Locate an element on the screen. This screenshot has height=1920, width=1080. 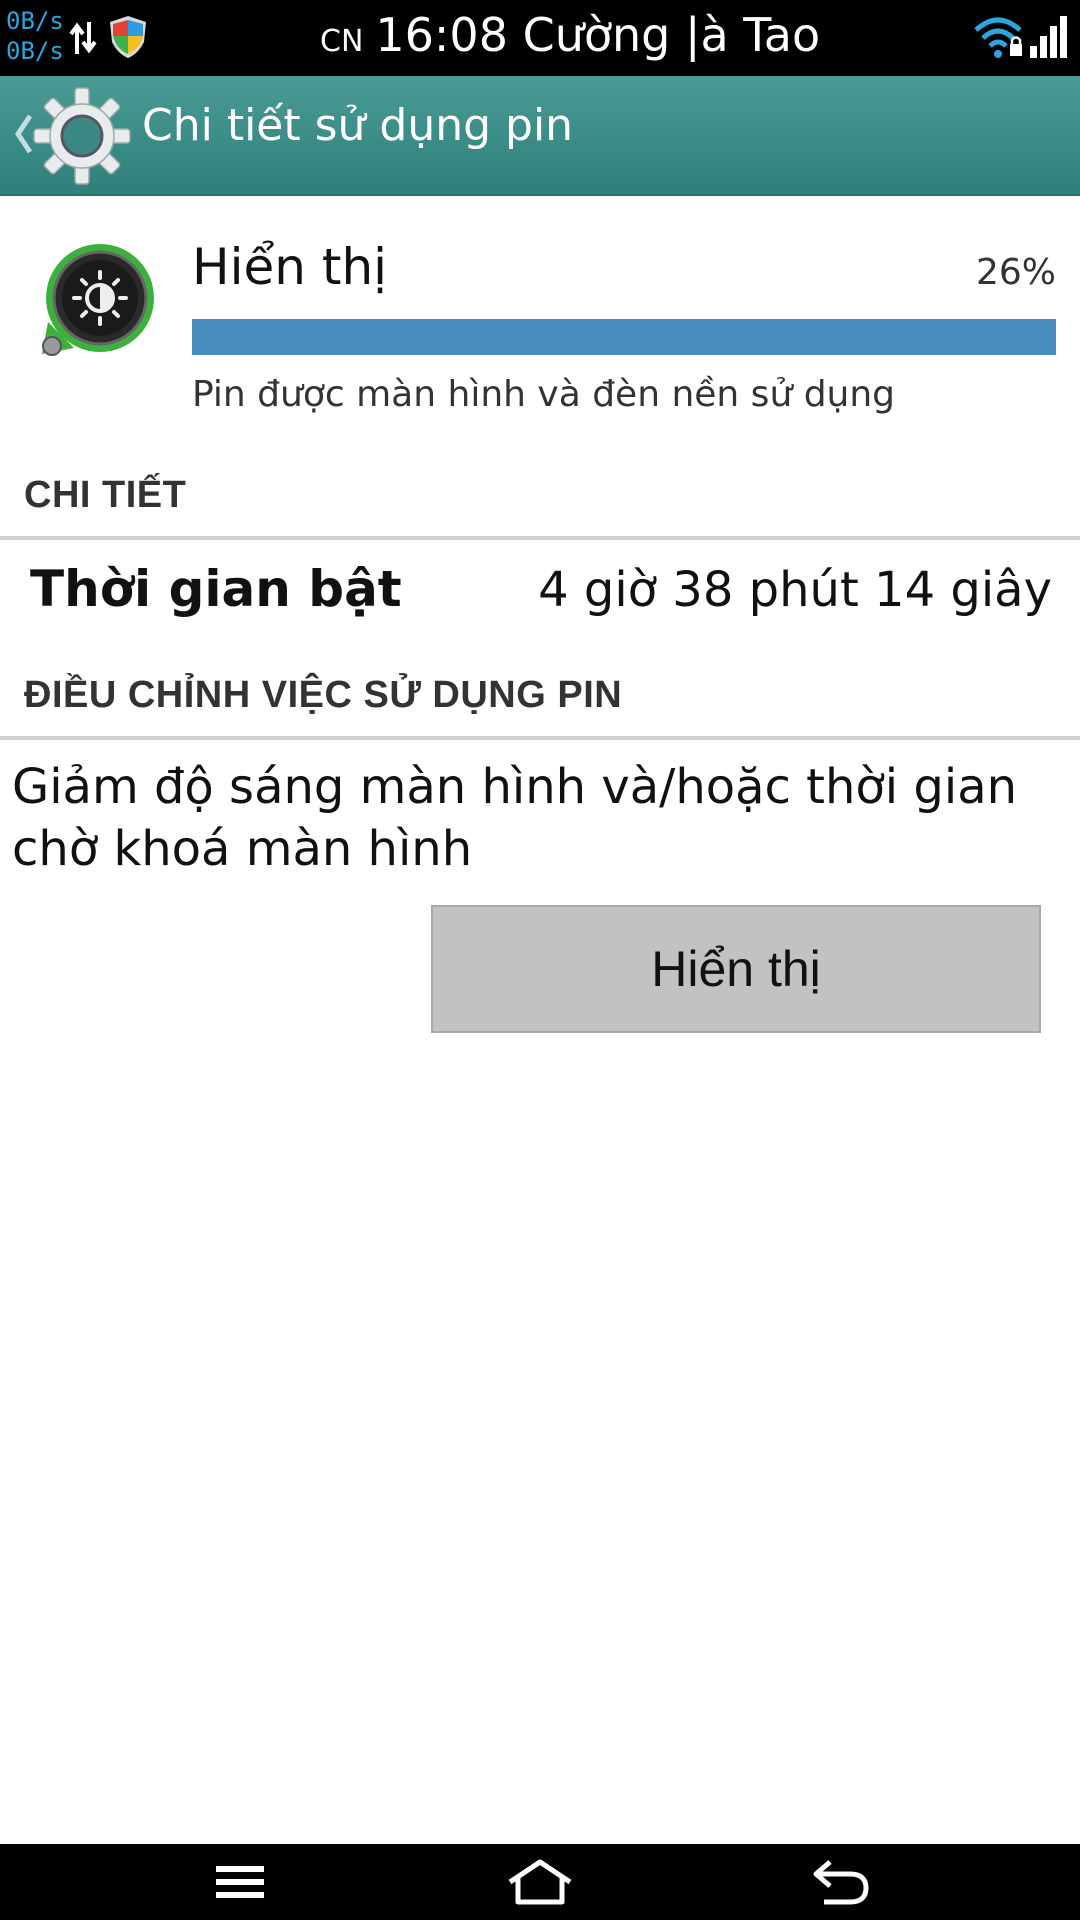
action-bar: Chi tiết sử dụng pin is located at coordinates (540, 136).